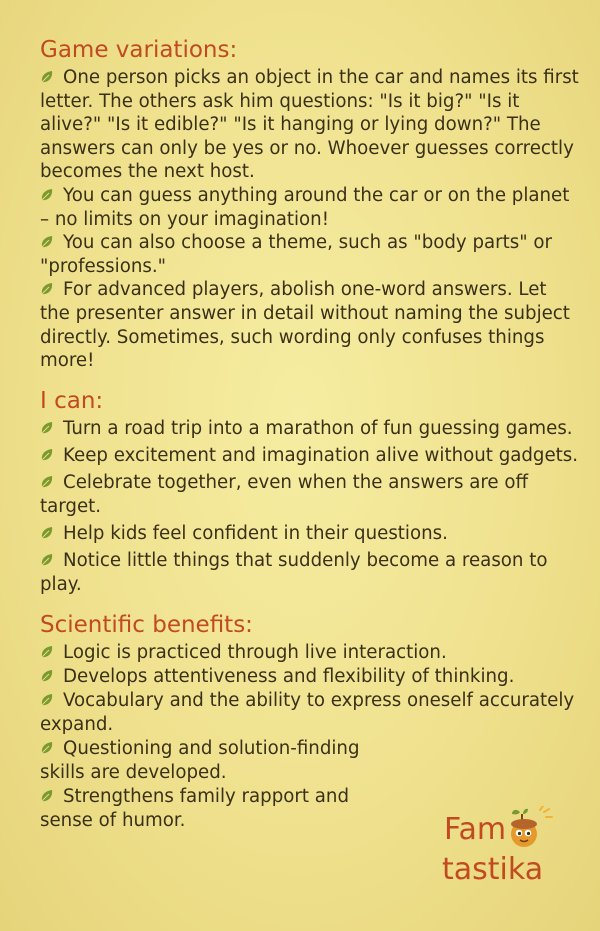 This screenshot has width=600, height=931. Describe the element at coordinates (146, 624) in the screenshot. I see `section-heading: Scientific benefits:` at that location.